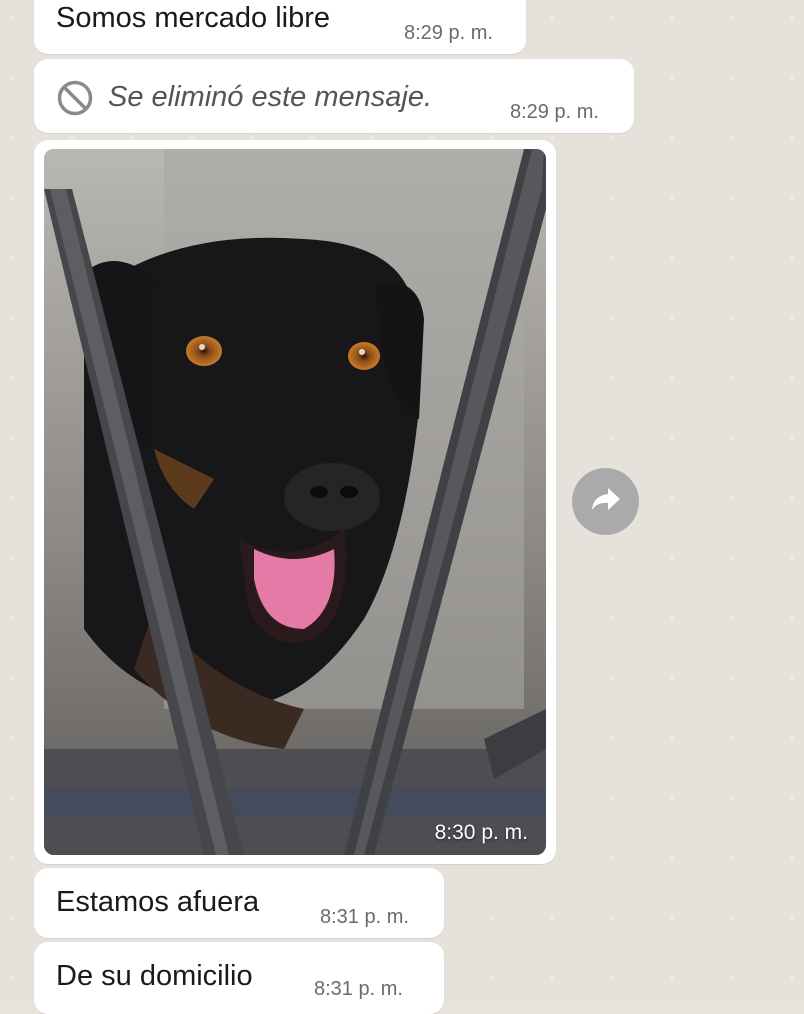 The image size is (804, 1014). I want to click on prohibited-icon, so click(75, 100).